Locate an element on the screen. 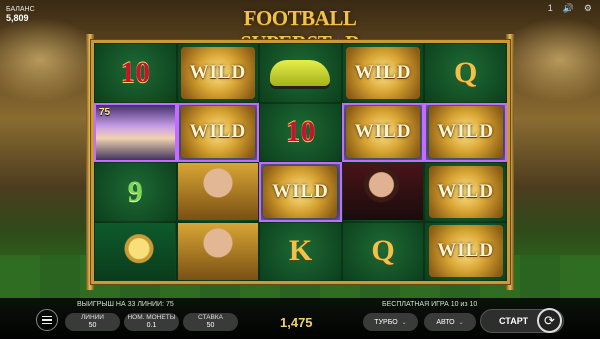 The width and height of the screenshot is (600, 339). balance-display: БАЛАНС 5,809 is located at coordinates (20, 14).